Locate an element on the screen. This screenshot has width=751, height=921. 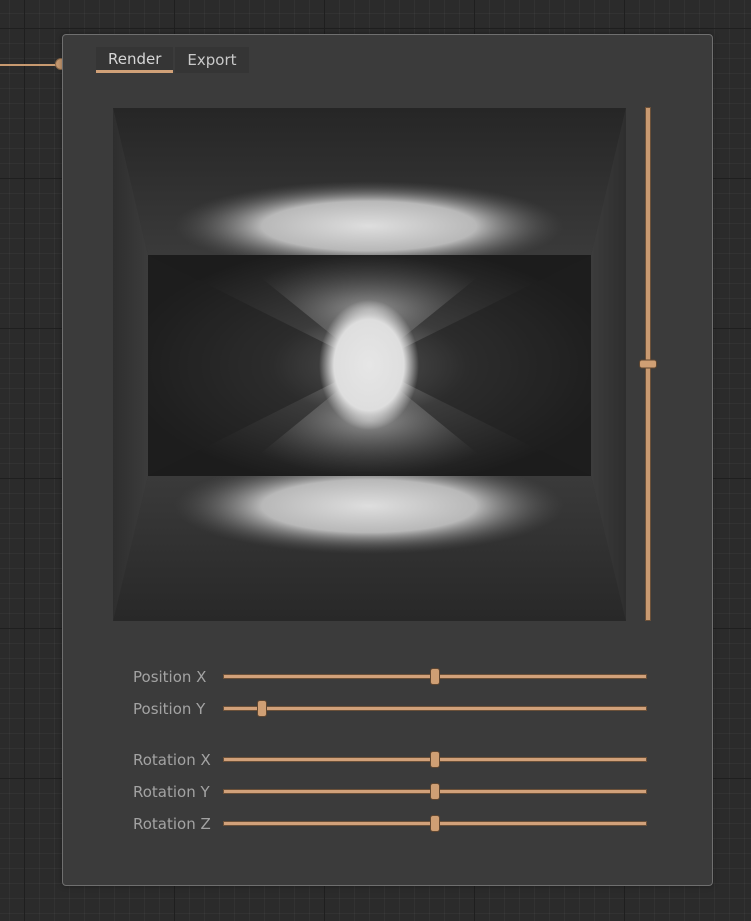
rotation-z-row: Rotation Z is located at coordinates (393, 824).